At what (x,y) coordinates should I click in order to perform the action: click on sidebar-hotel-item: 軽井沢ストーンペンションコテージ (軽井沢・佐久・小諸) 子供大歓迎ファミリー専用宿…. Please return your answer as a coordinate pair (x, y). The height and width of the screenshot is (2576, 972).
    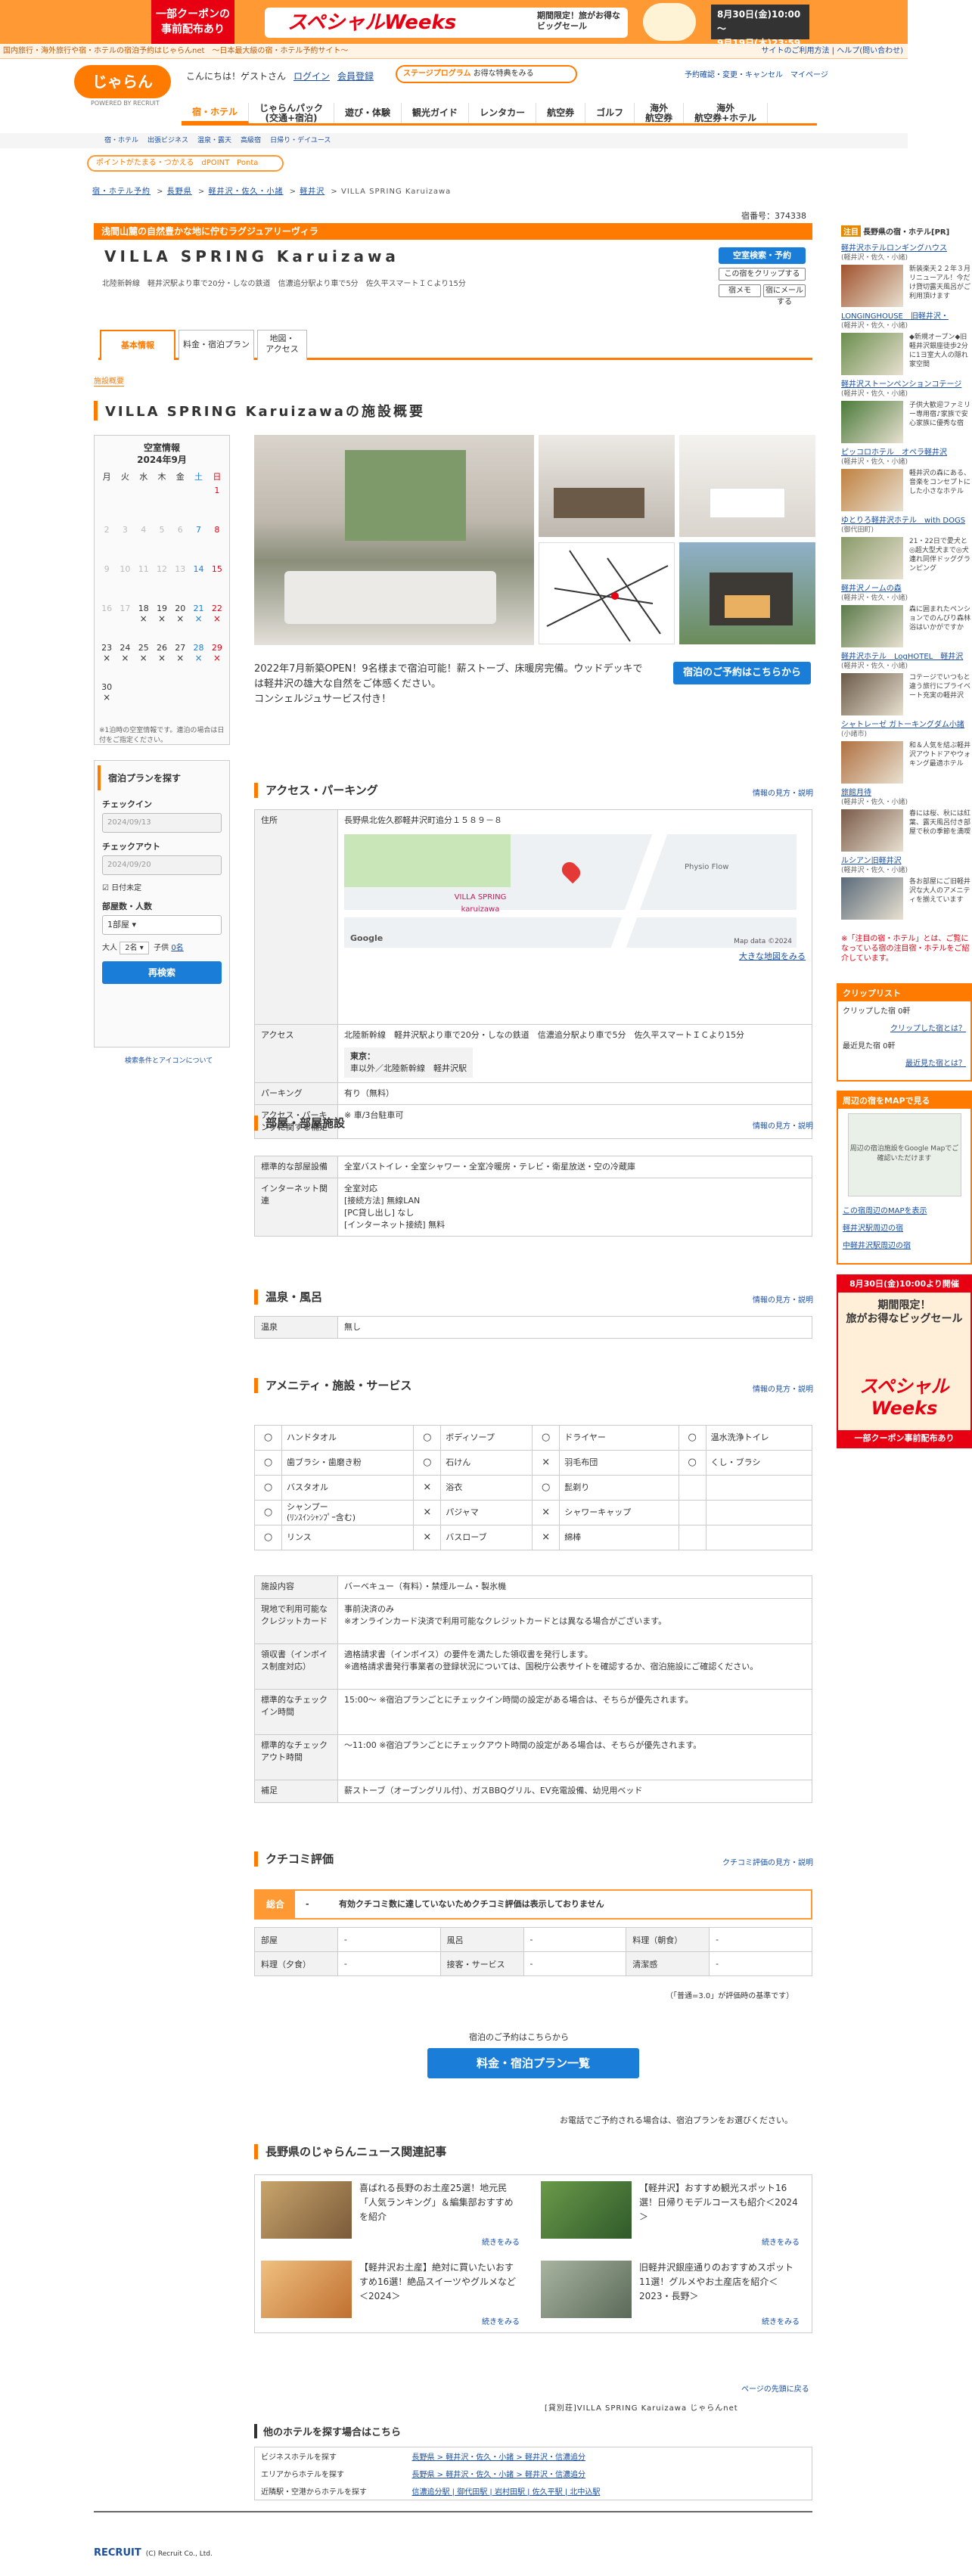
    Looking at the image, I should click on (906, 412).